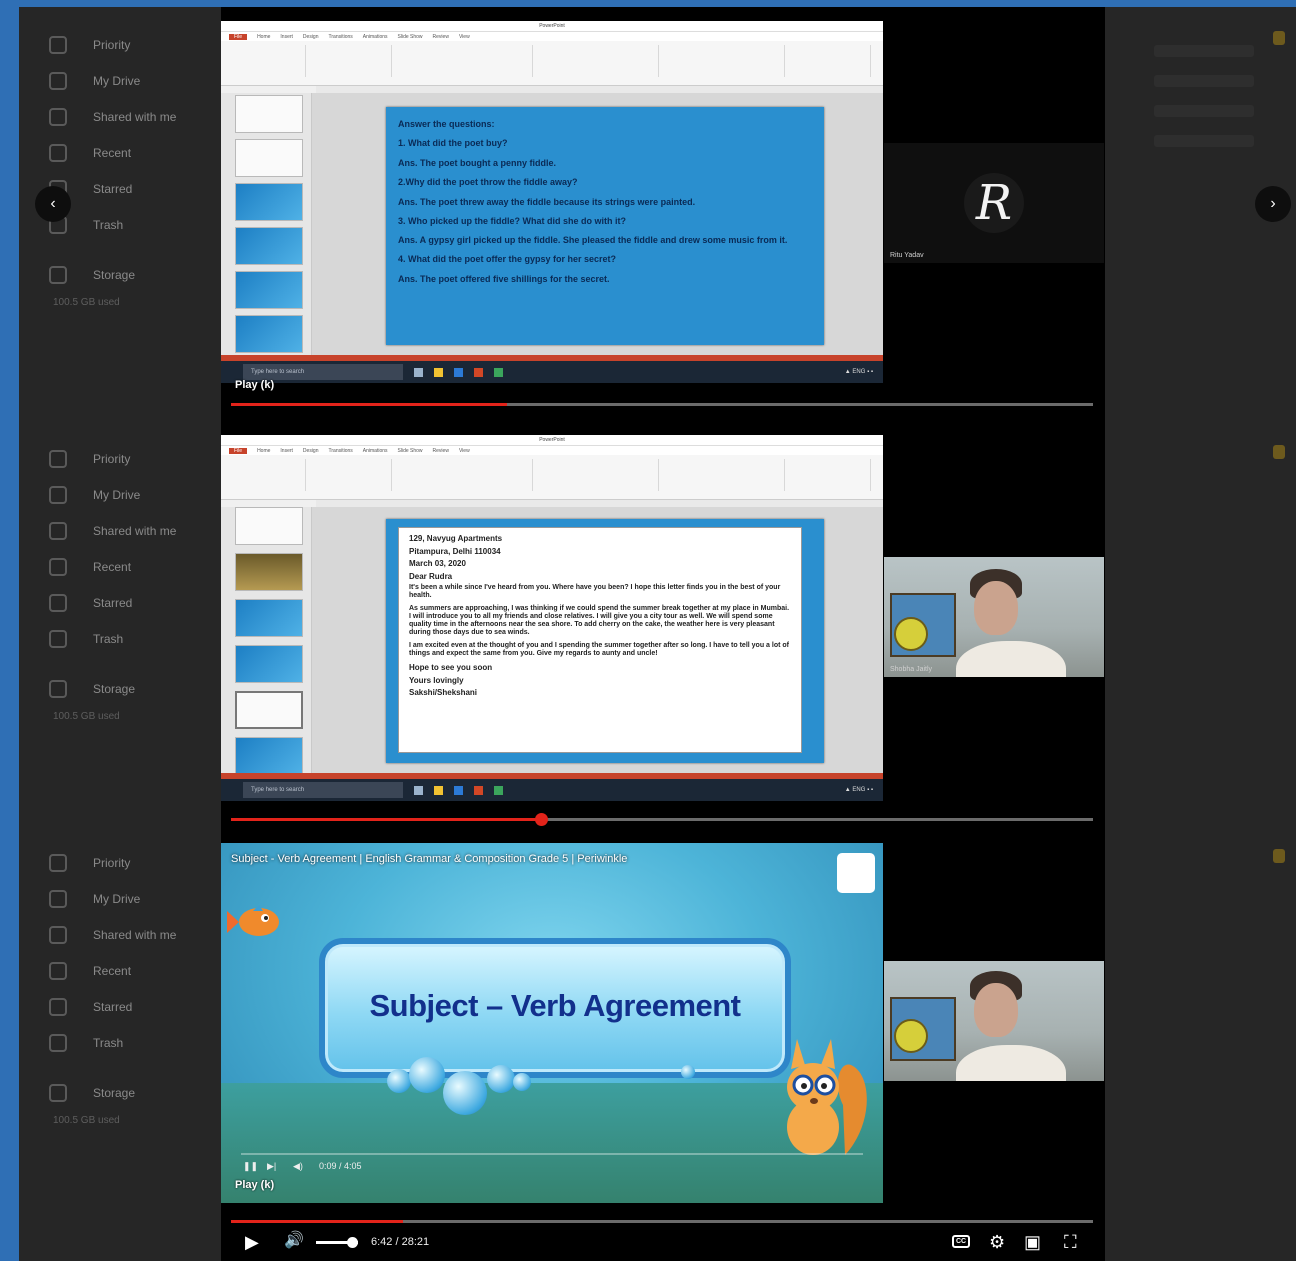  What do you see at coordinates (1070, 1242) in the screenshot?
I see `fullscreen-icon: ⛶` at bounding box center [1070, 1242].